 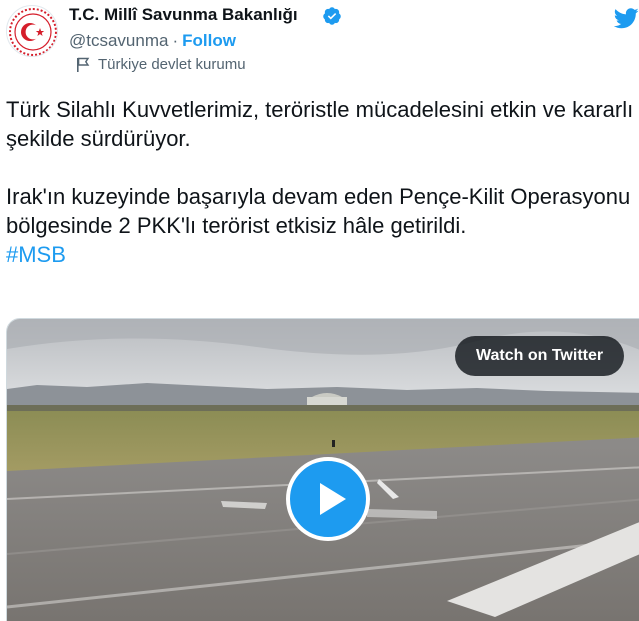 What do you see at coordinates (626, 18) in the screenshot?
I see `twitter-bird-icon` at bounding box center [626, 18].